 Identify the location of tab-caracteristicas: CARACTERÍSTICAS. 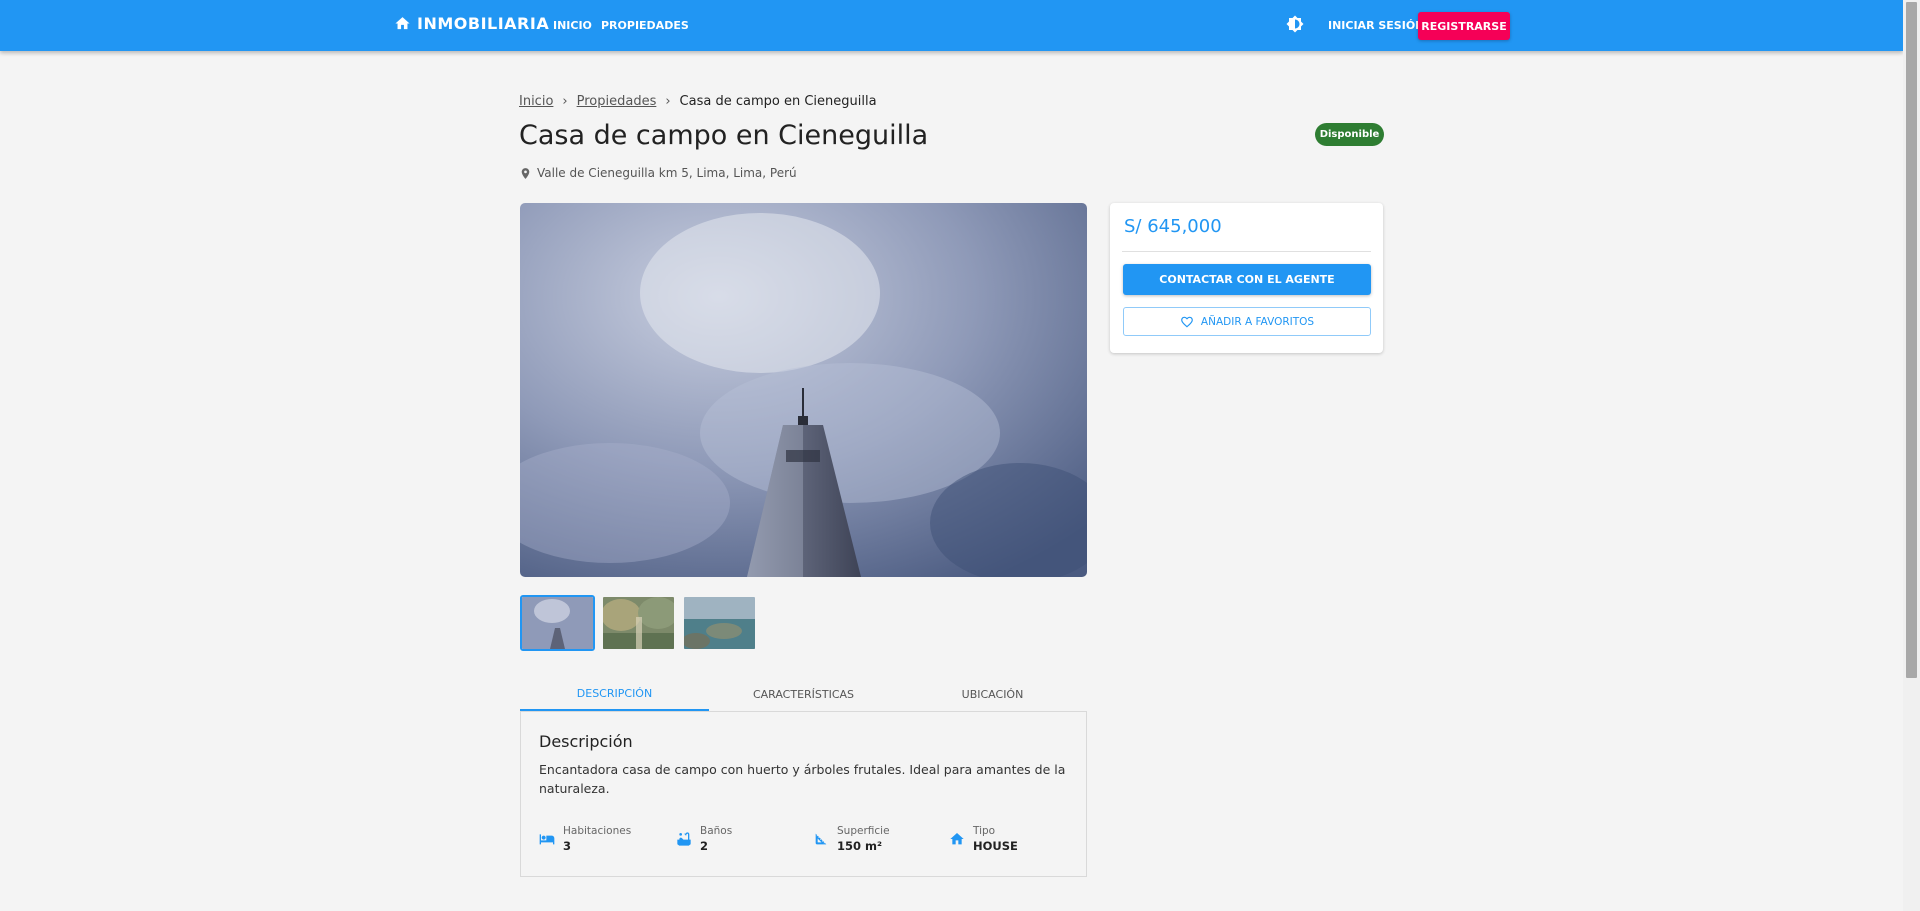
(803, 694).